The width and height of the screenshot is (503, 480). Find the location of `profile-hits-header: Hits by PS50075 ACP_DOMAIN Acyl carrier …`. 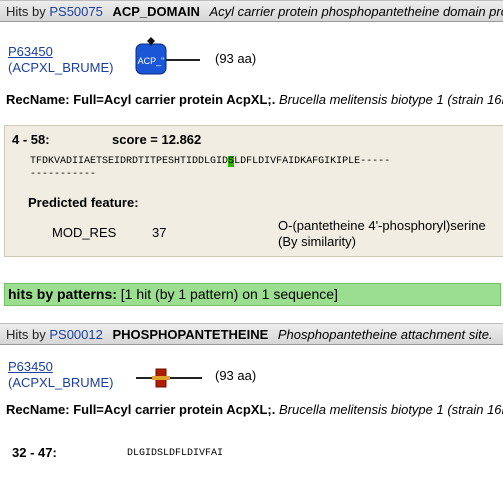

profile-hits-header: Hits by PS50075 ACP_DOMAIN Acyl carrier … is located at coordinates (251, 11).